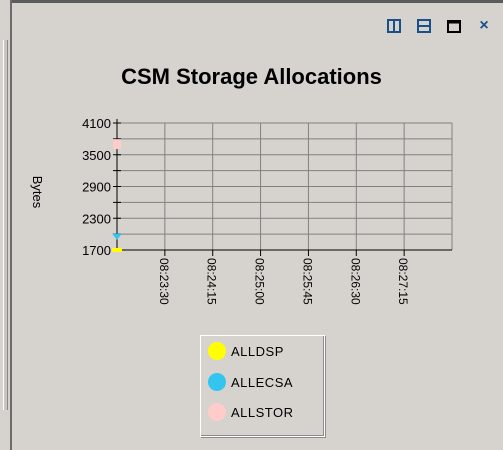 This screenshot has width=503, height=450. What do you see at coordinates (164, 281) in the screenshot?
I see `x-tick-label: 08:23:30` at bounding box center [164, 281].